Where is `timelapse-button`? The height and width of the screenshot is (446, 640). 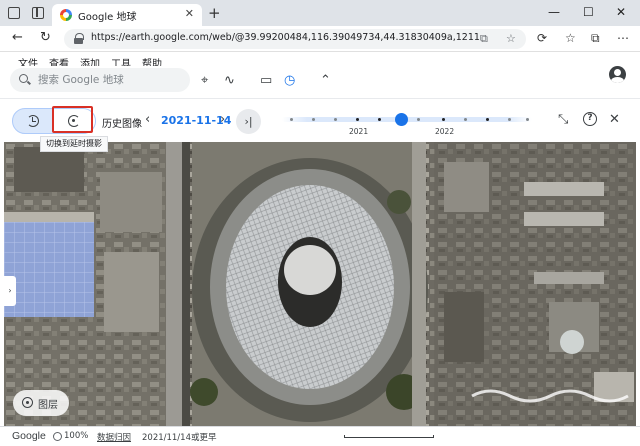
timelapse-button is located at coordinates (74, 121).